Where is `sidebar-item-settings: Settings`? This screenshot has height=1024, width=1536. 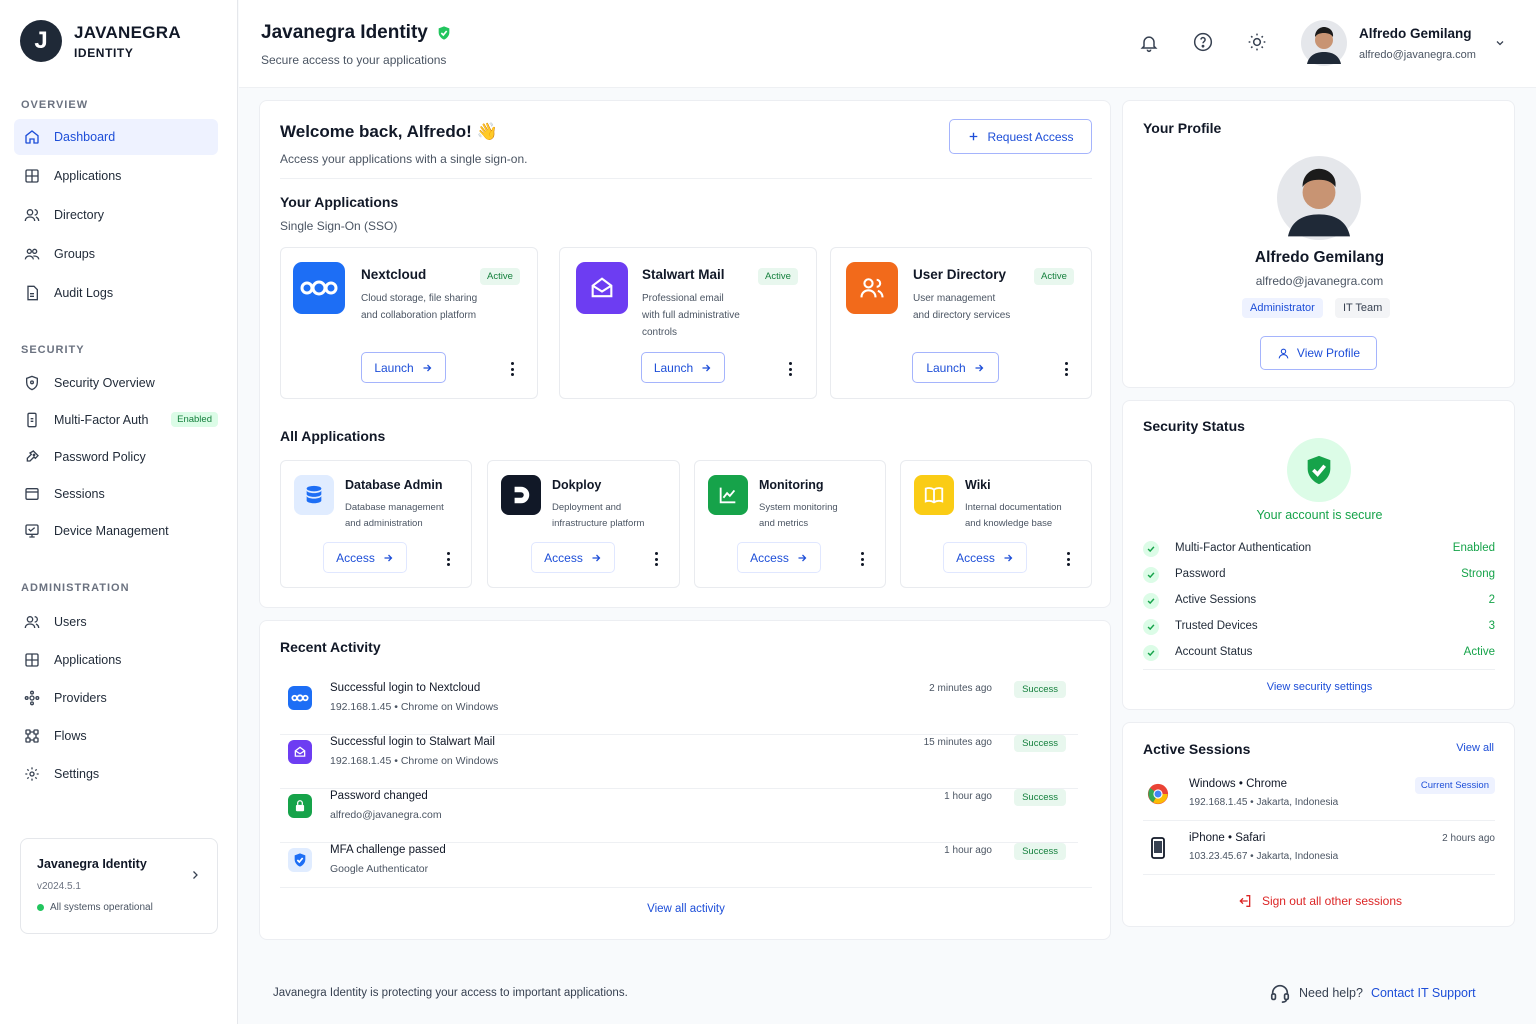 sidebar-item-settings: Settings is located at coordinates (116, 774).